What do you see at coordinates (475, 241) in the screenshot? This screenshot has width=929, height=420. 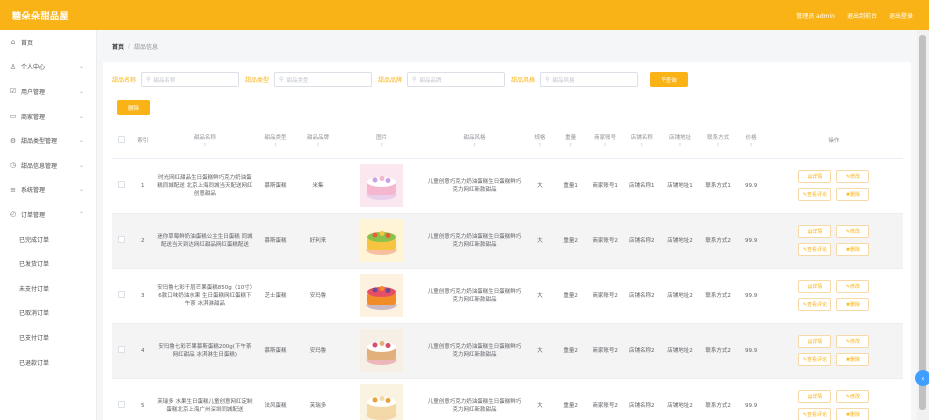 I see `cell-style: 儿童创意巧克力奶油蛋糕生日蛋糕鲜巧克力网红新款甜品` at bounding box center [475, 241].